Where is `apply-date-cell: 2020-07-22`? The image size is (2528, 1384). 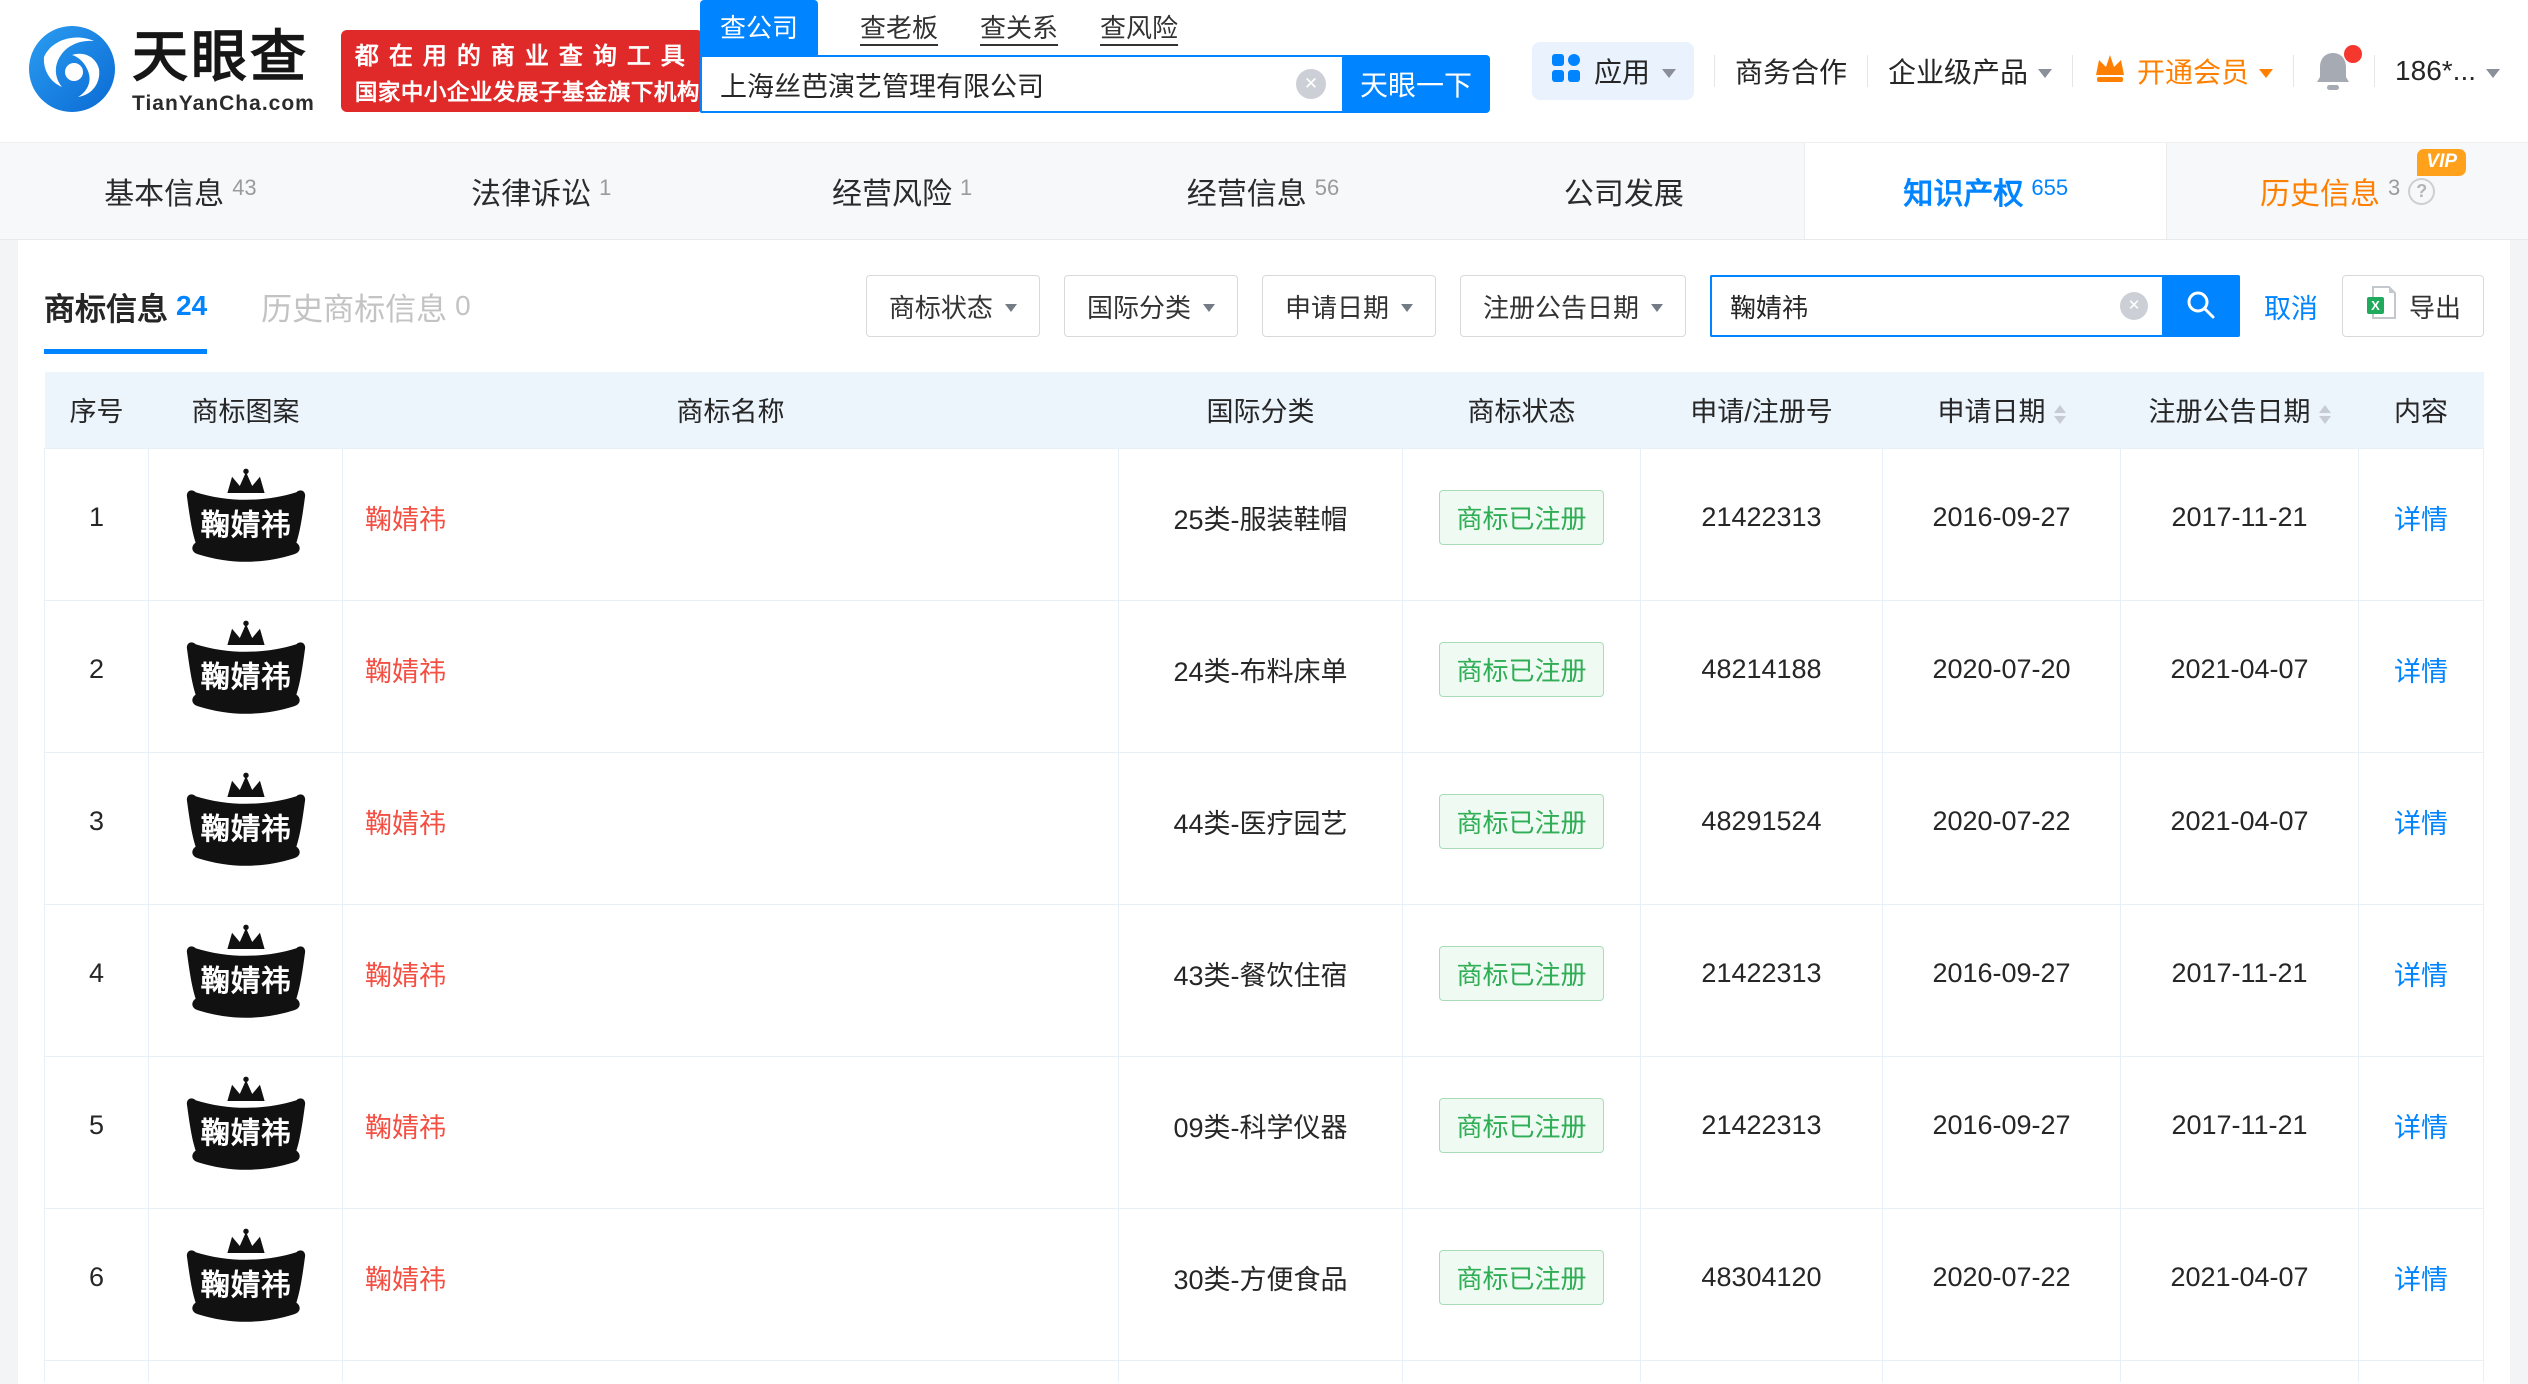
apply-date-cell: 2020-07-22 is located at coordinates (2001, 1284).